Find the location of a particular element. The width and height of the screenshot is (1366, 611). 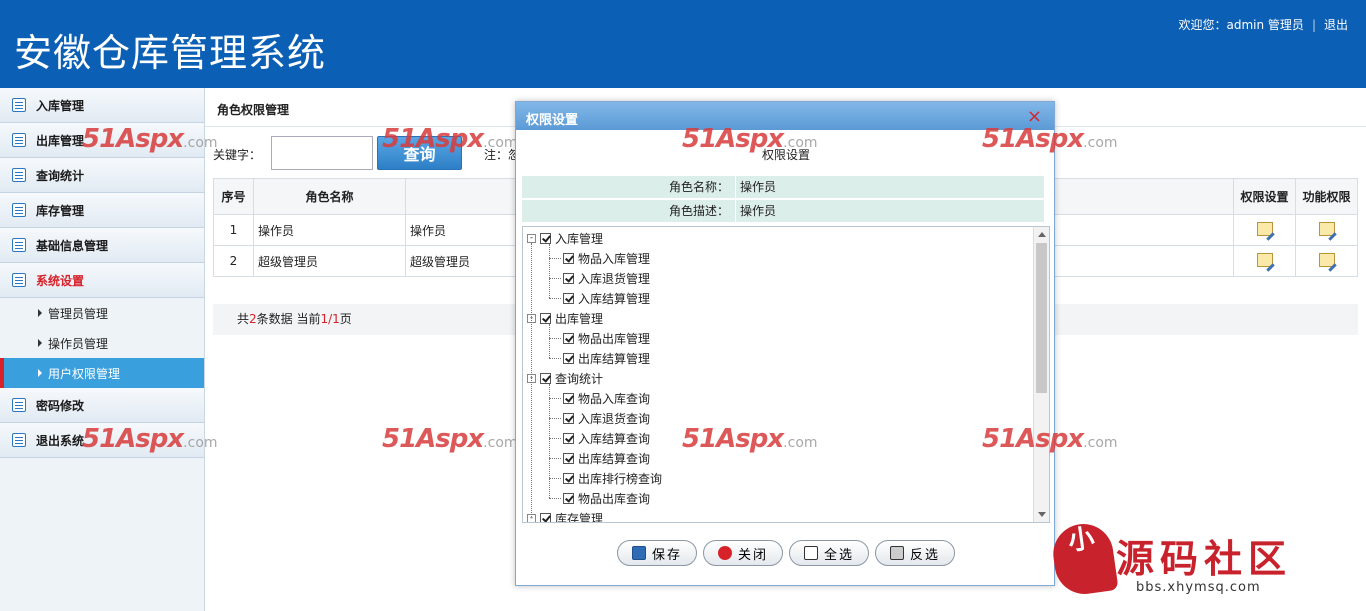

role-desc-row: 角色描述： 操作员 is located at coordinates (783, 211).